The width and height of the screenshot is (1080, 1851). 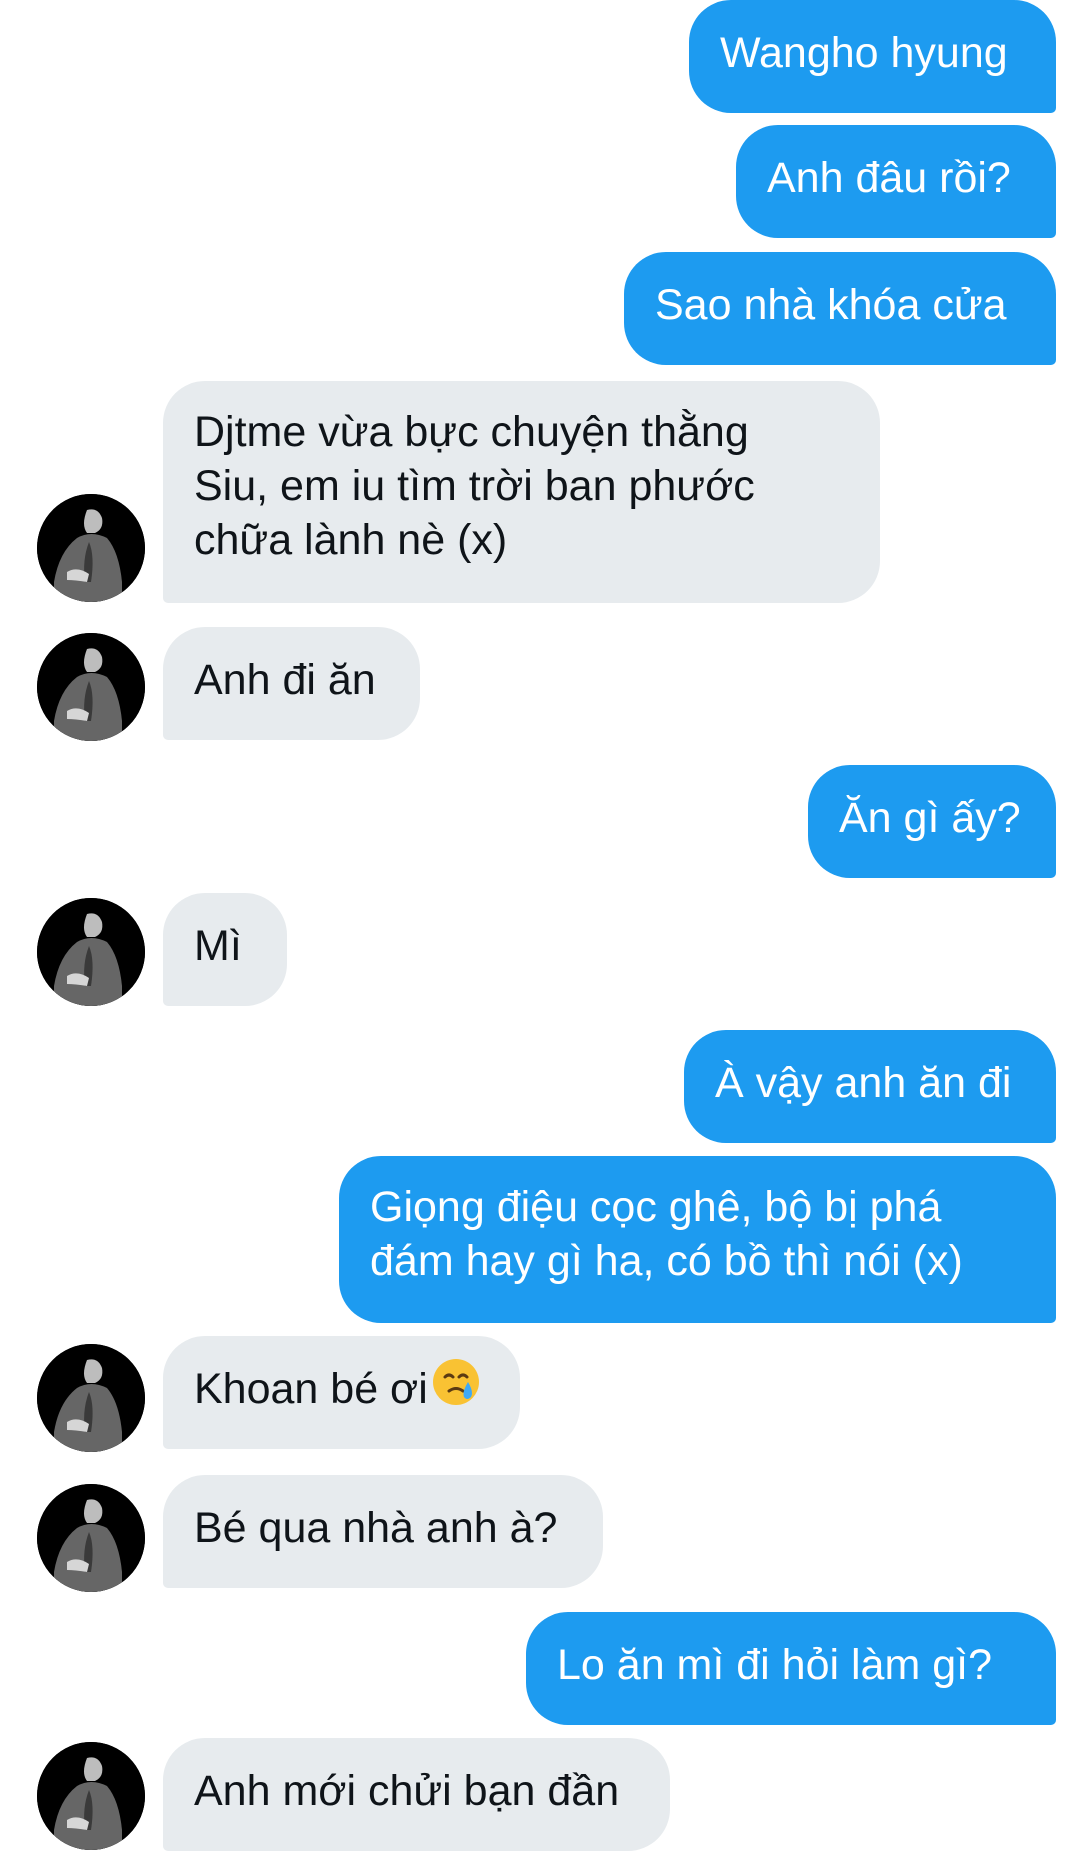 What do you see at coordinates (456, 1388) in the screenshot?
I see `face-holding-back-tears-emoji-icon` at bounding box center [456, 1388].